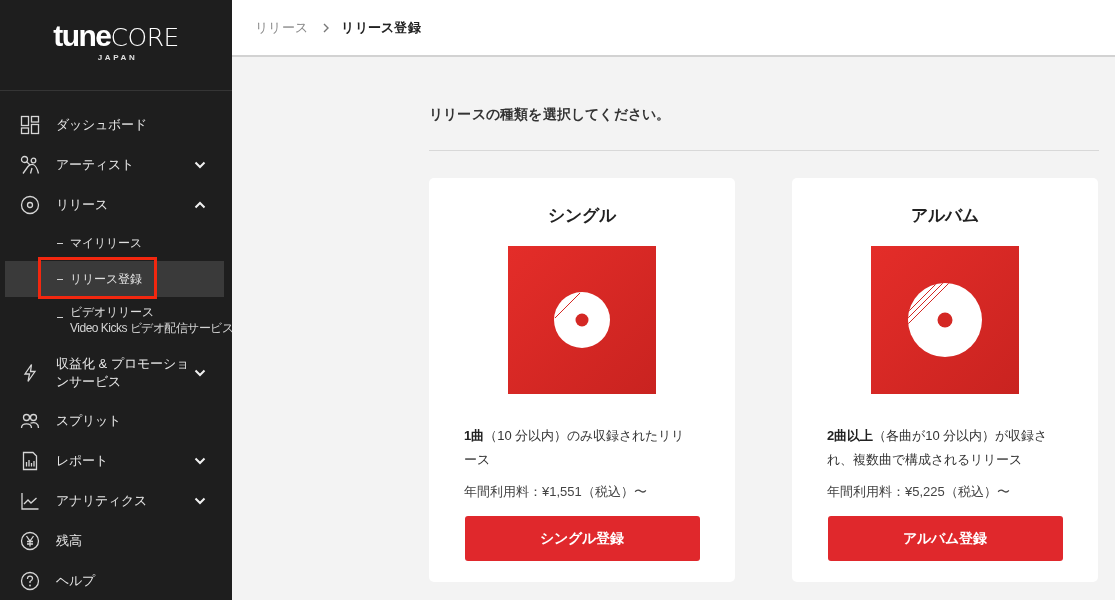  I want to click on price-text: 年間利用料：¥5,225（税込）〜, so click(918, 492).